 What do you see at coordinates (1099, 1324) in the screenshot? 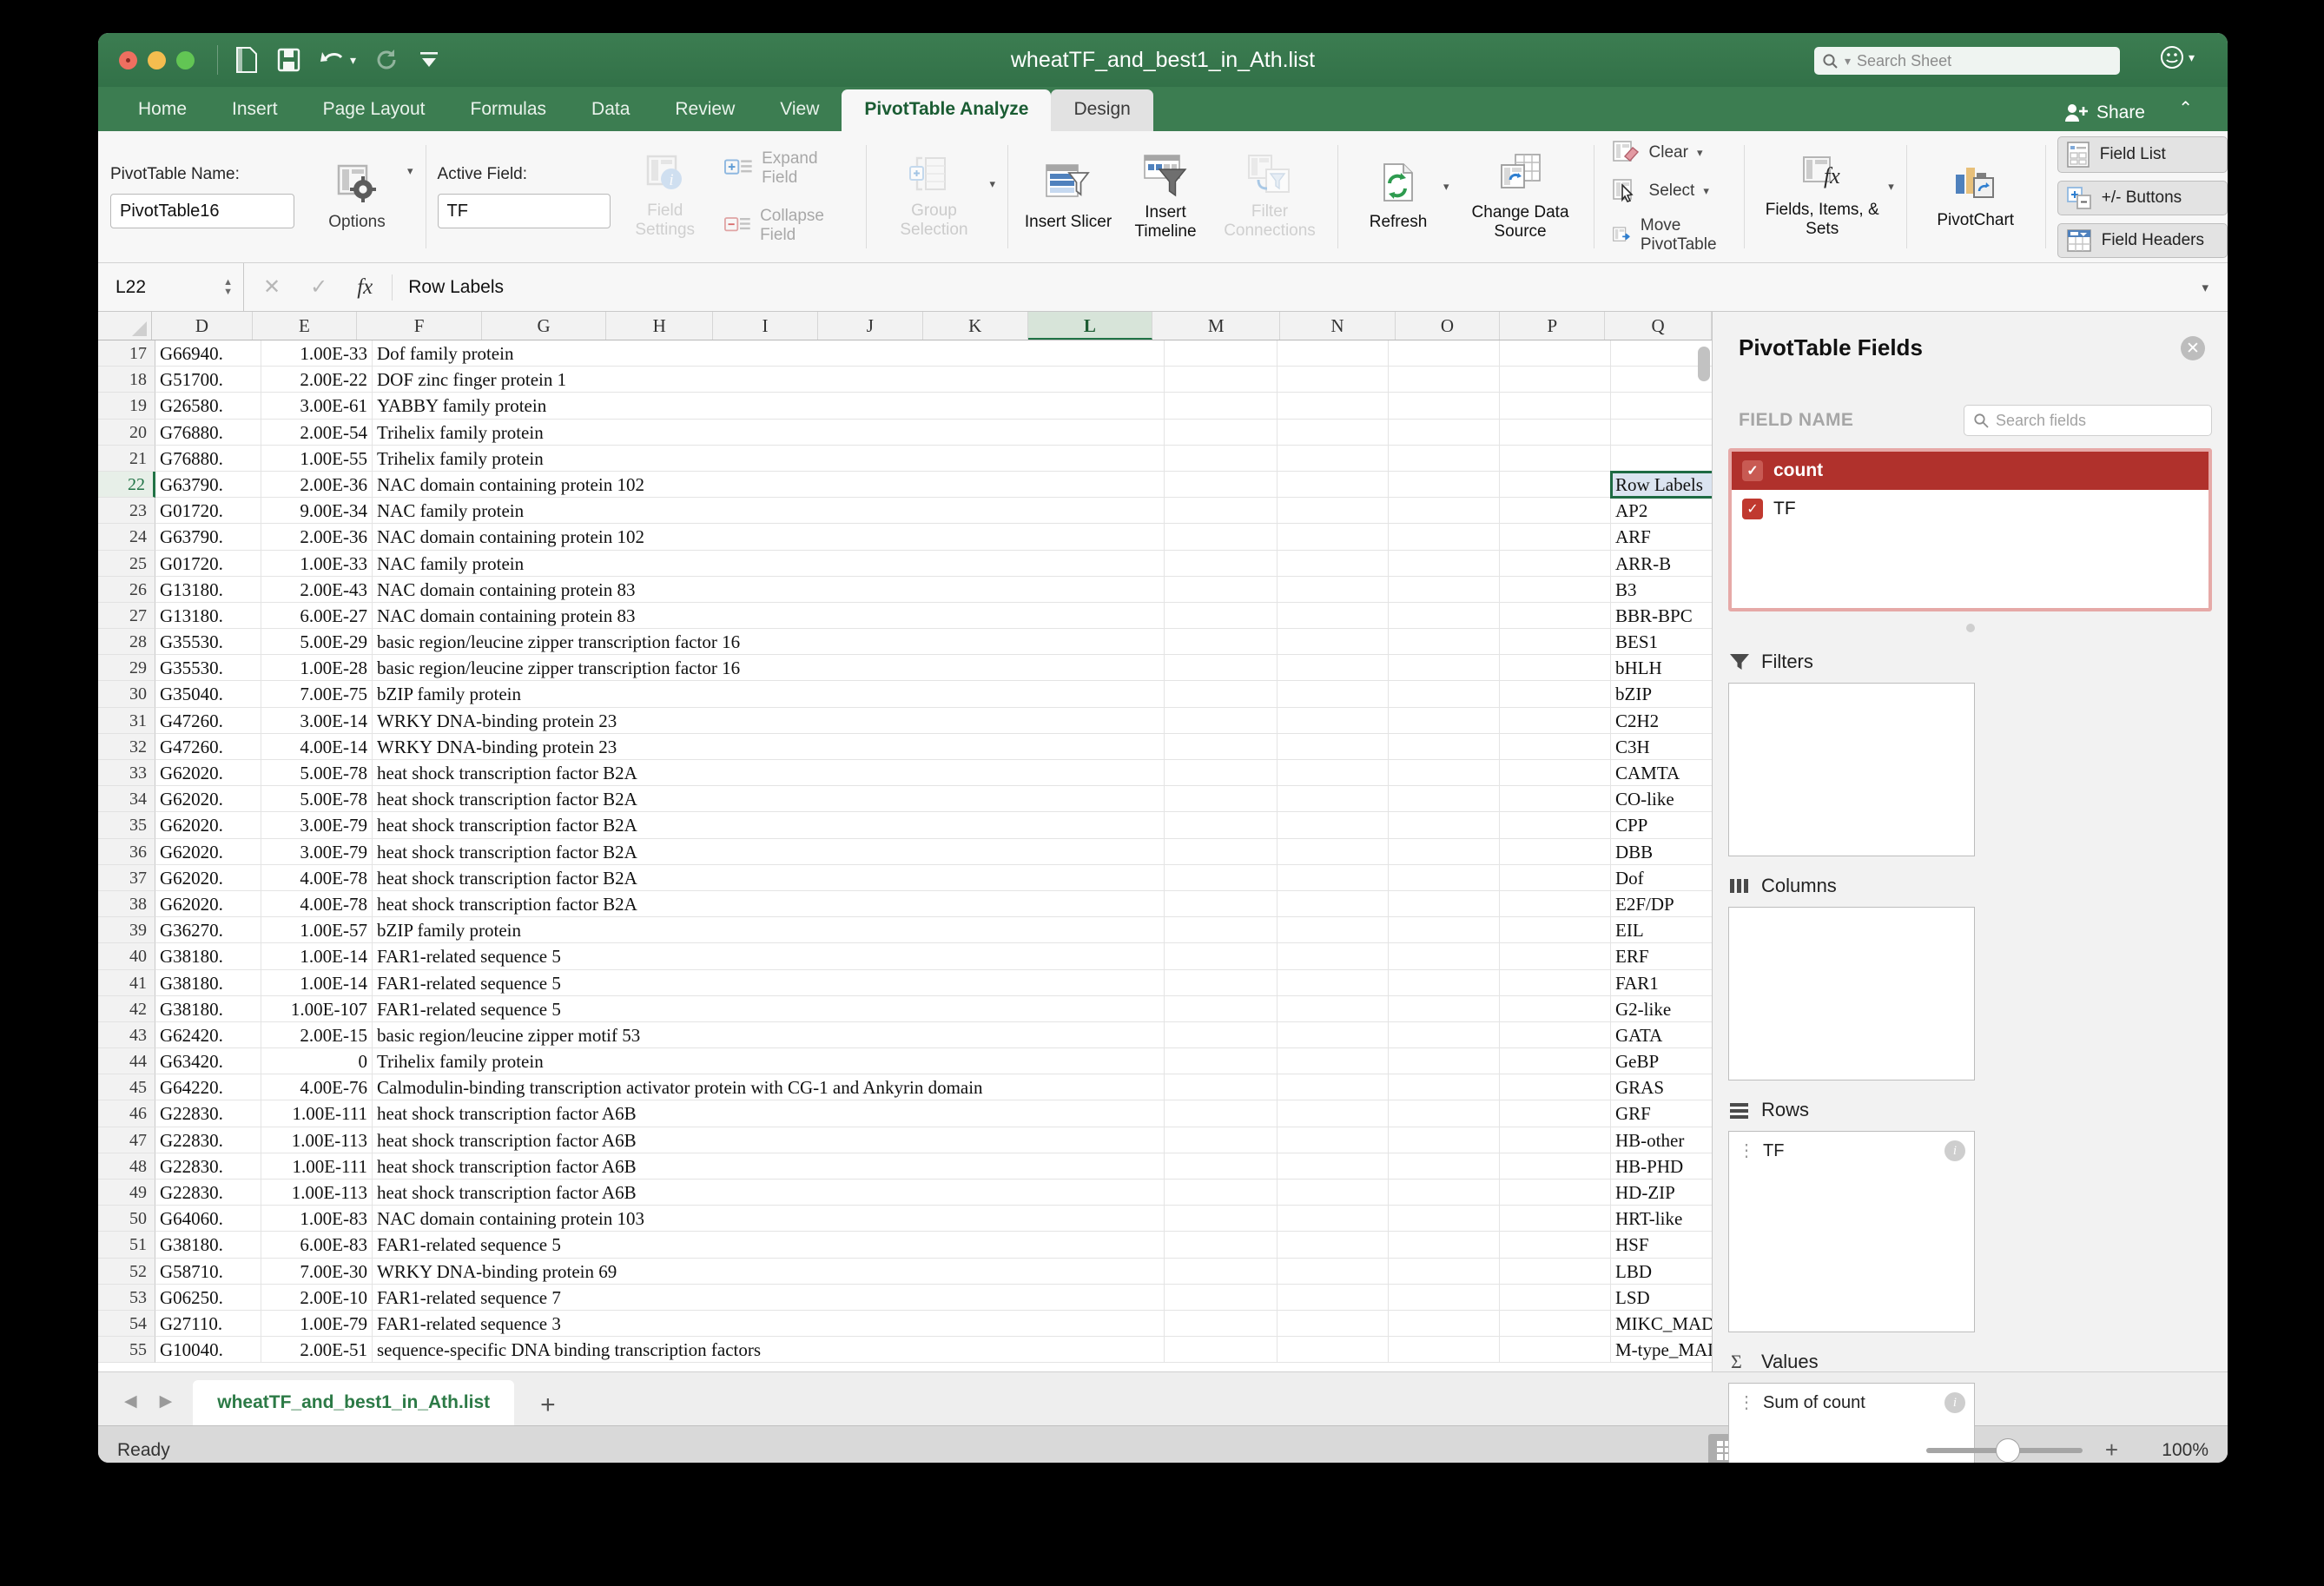
I see `cell-G54` at bounding box center [1099, 1324].